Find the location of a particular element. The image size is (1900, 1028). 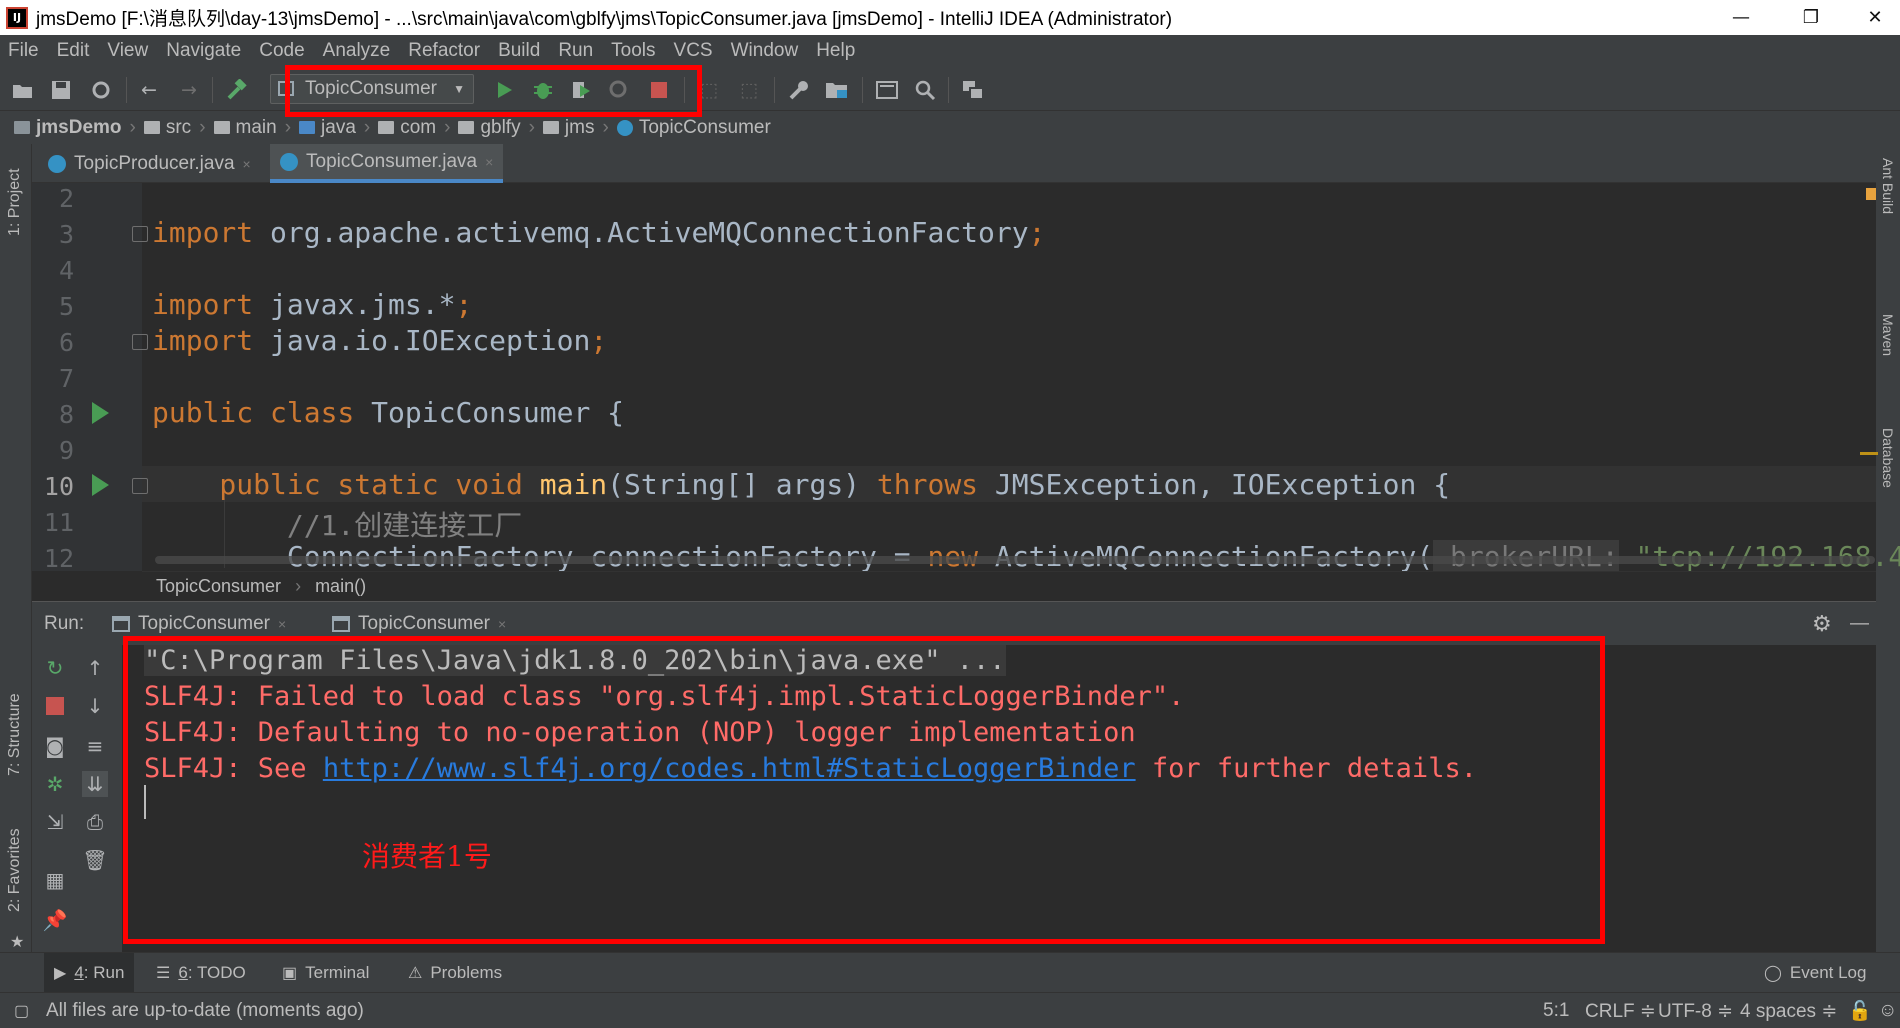

class-icon is located at coordinates (624, 127).